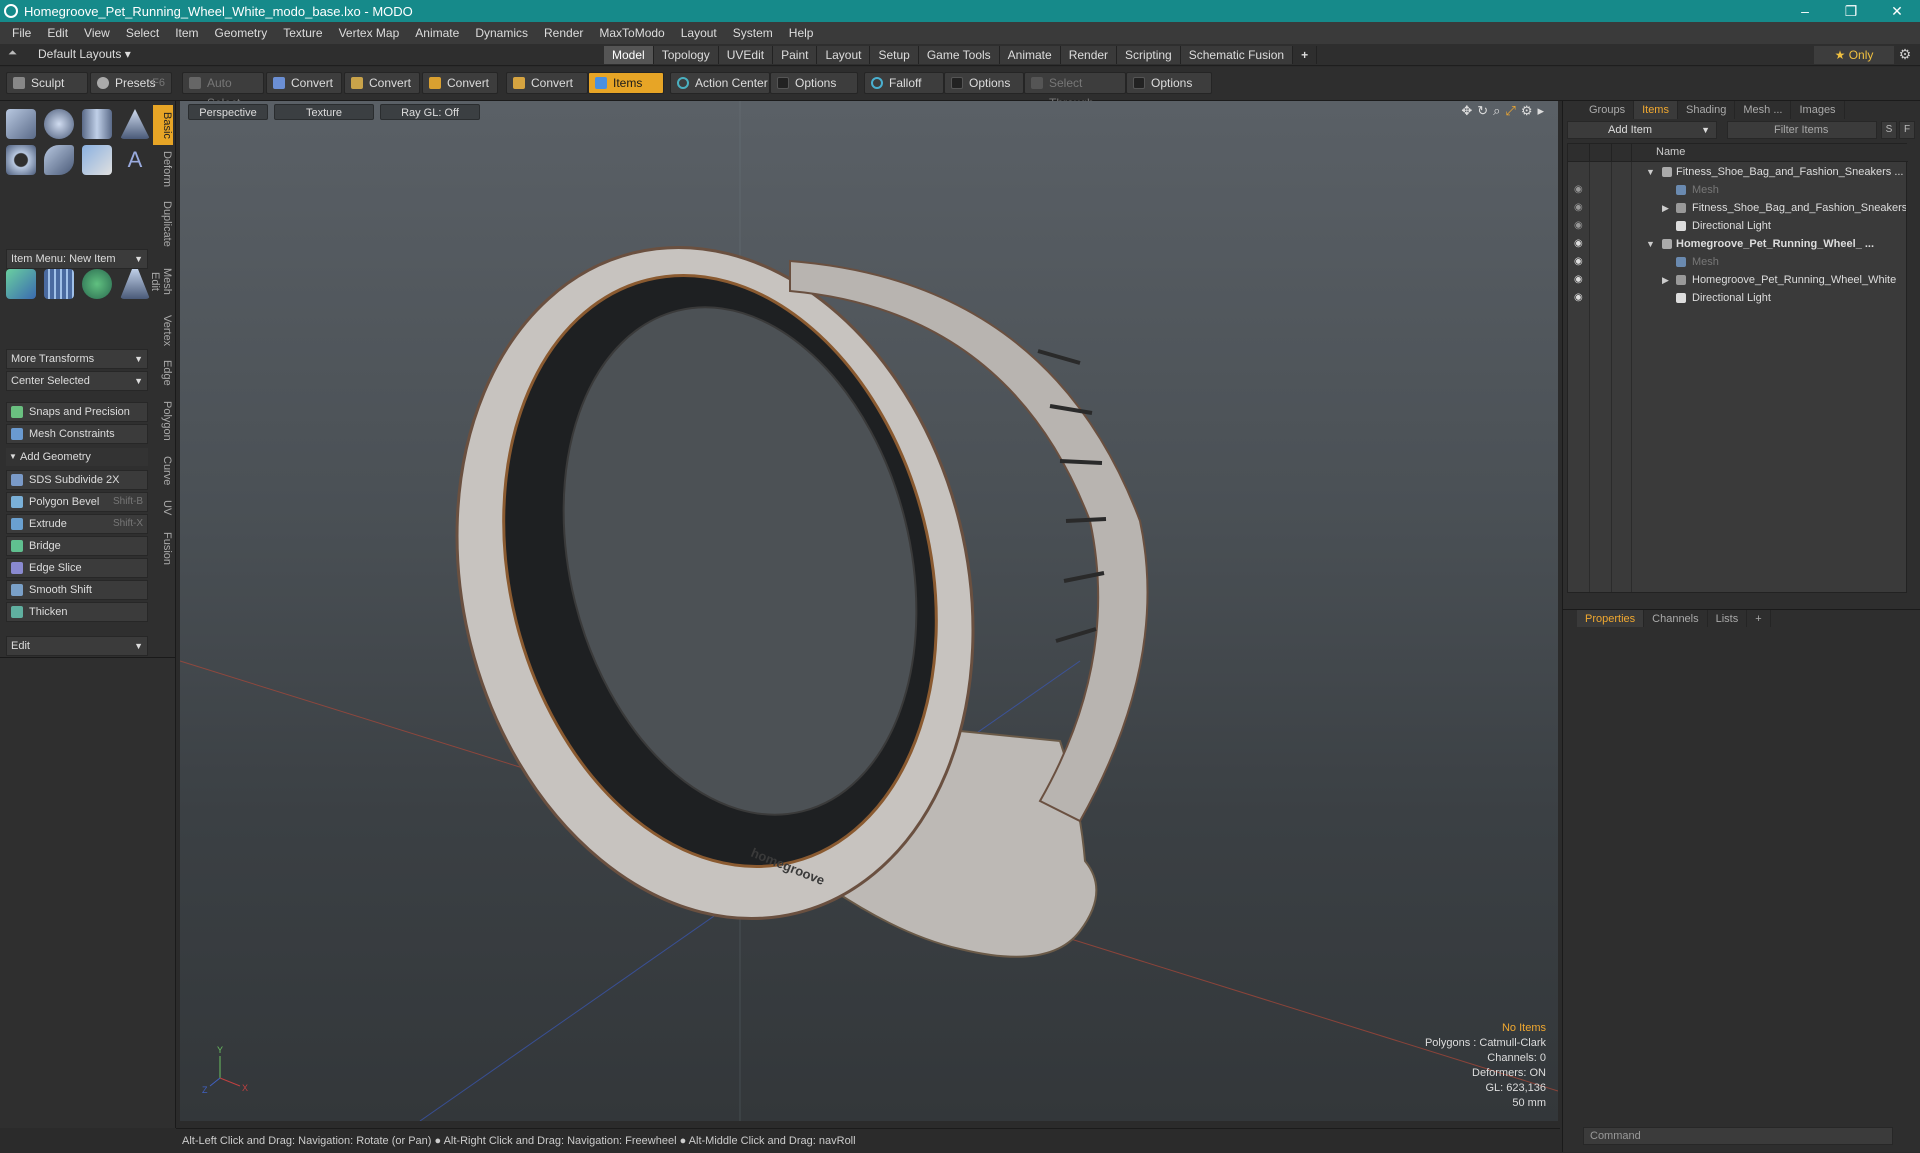 This screenshot has height=1153, width=1920. Describe the element at coordinates (1650, 172) in the screenshot. I see `expand-down-icon: ▼` at that location.